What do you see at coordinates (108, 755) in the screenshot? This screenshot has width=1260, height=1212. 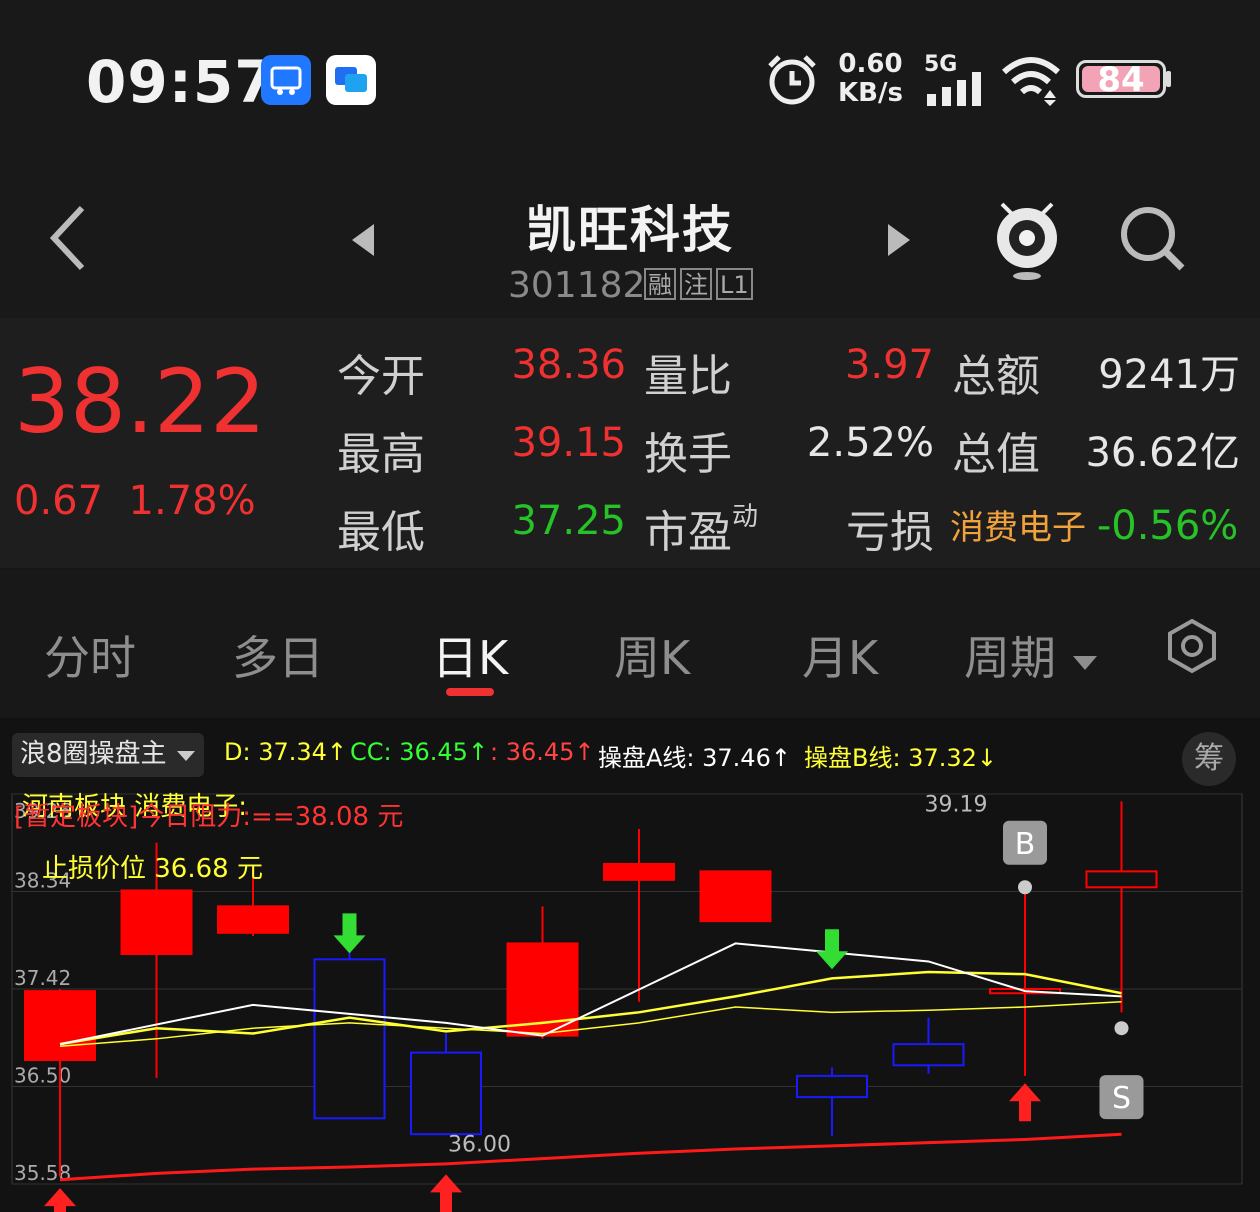 I see `indicator-select: 浪8圈操盘主` at bounding box center [108, 755].